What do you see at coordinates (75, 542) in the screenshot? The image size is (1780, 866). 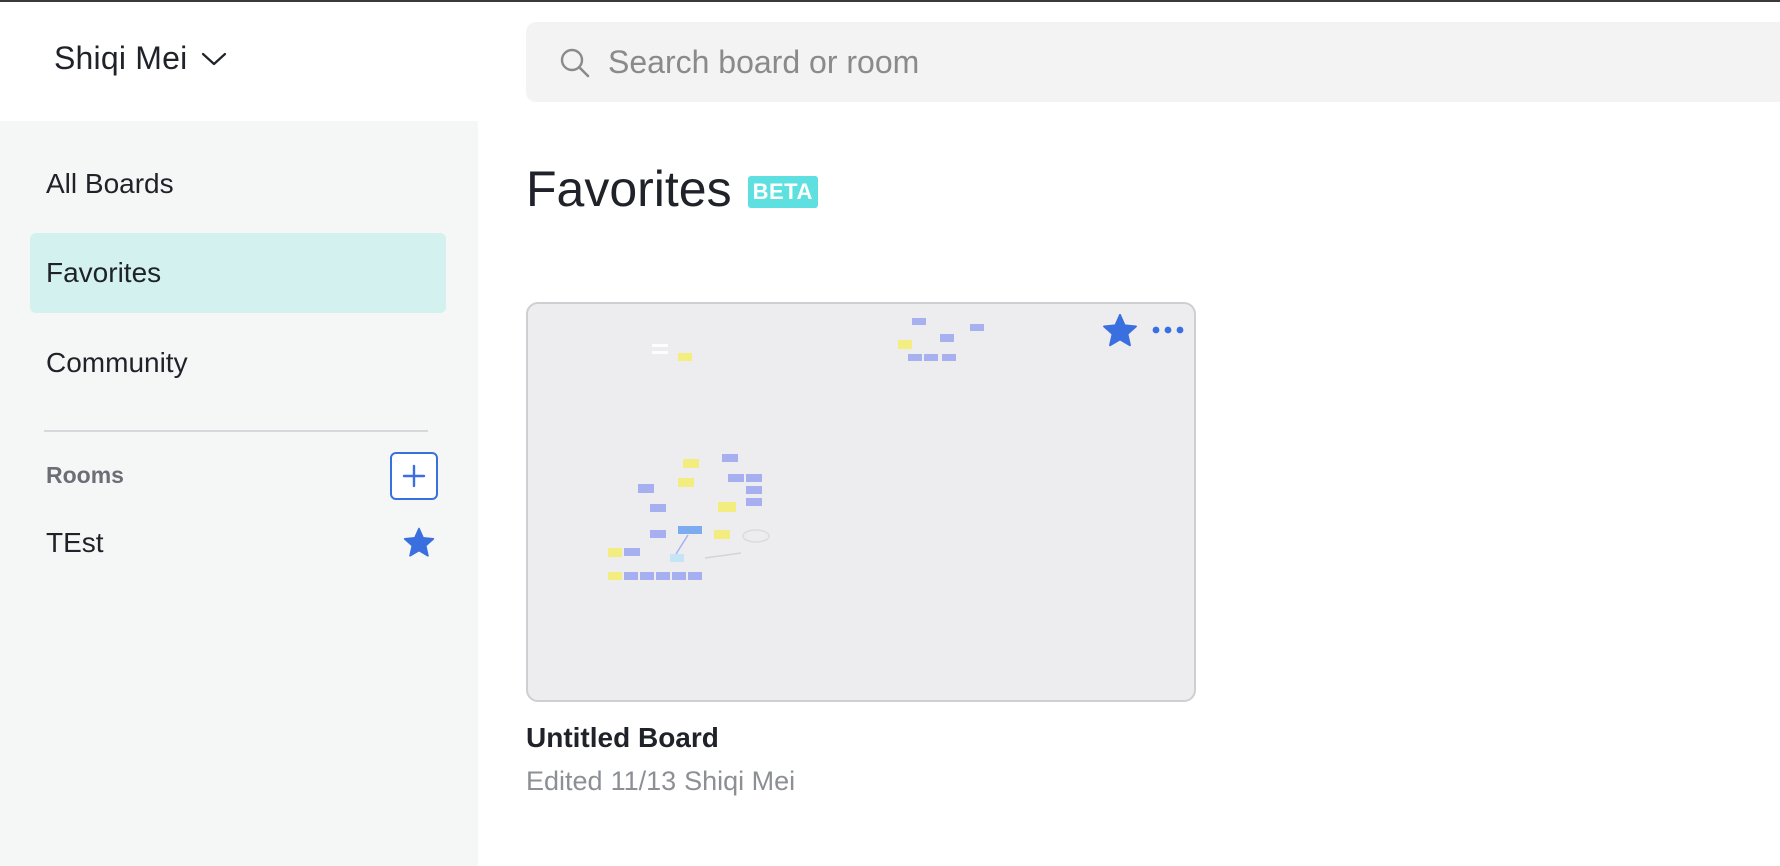 I see `room-name: TEst` at bounding box center [75, 542].